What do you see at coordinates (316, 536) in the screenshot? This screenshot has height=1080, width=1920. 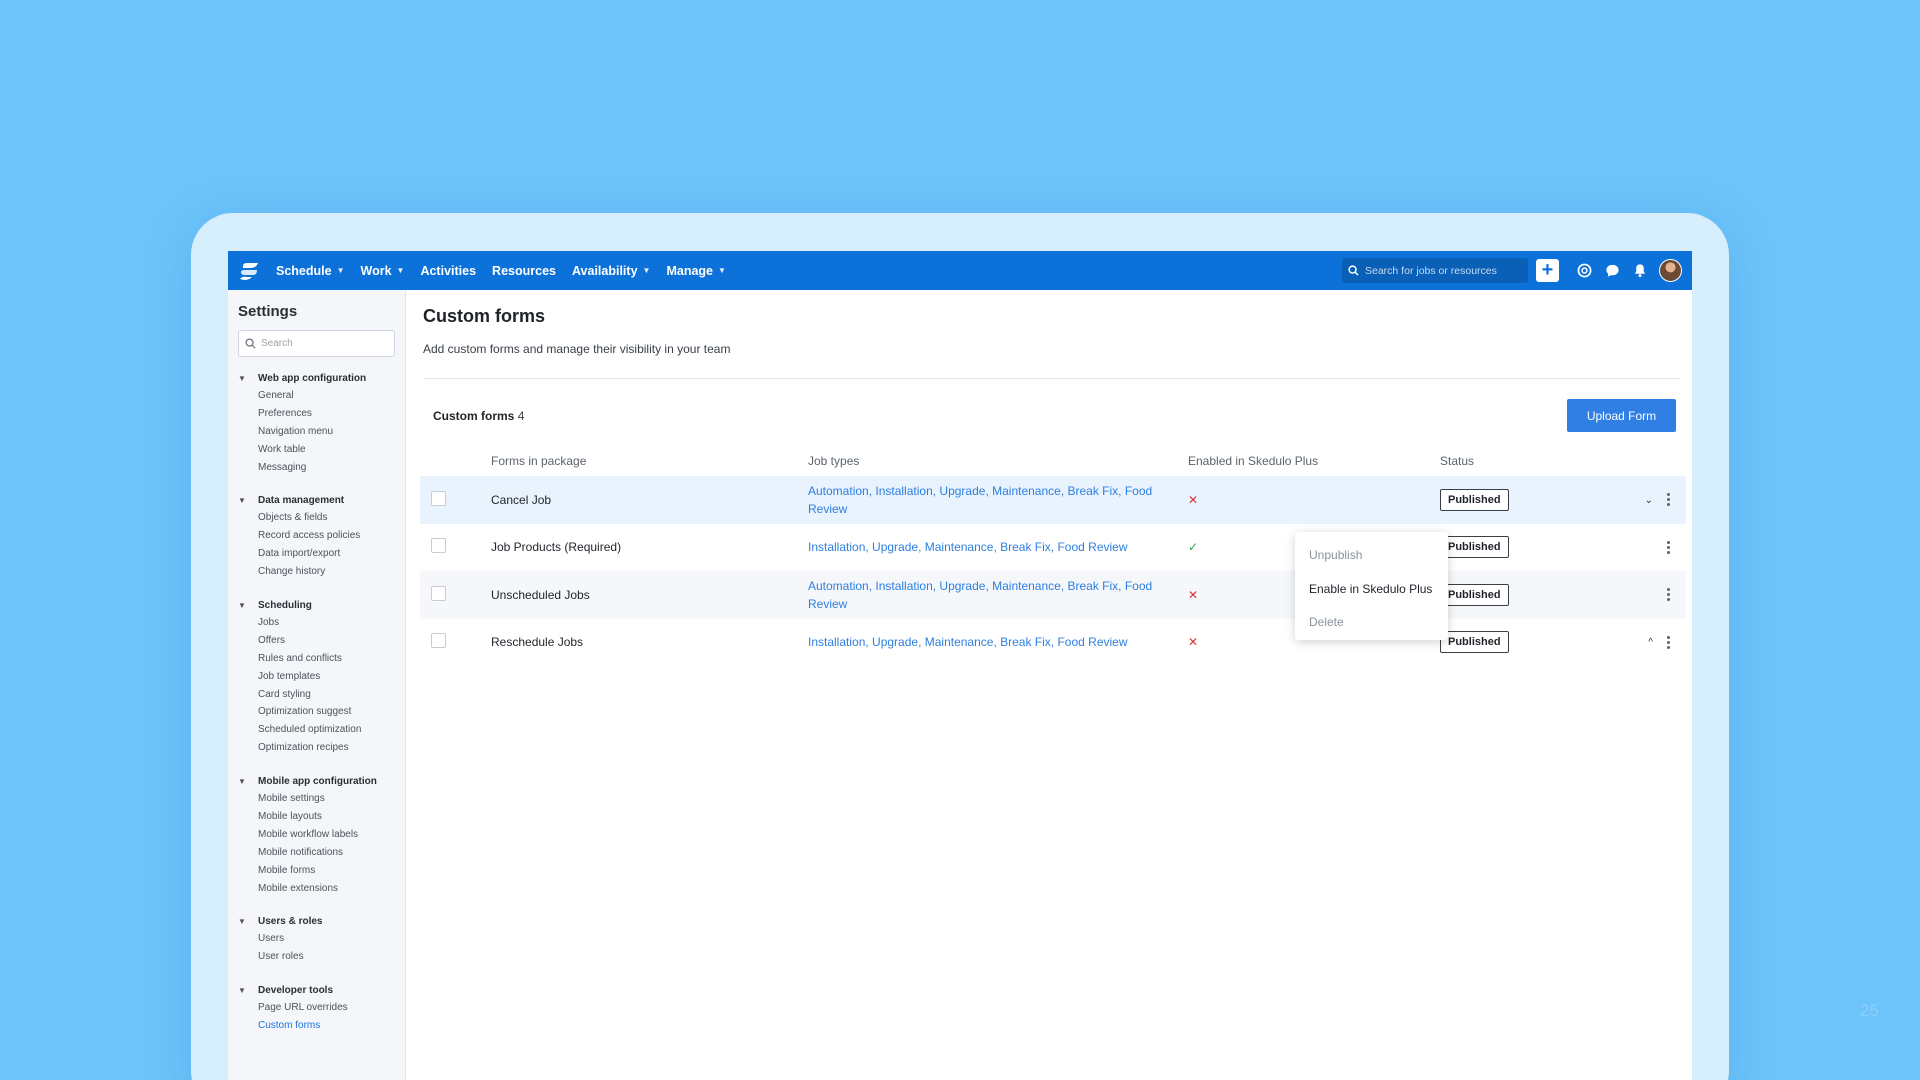 I see `sidebar-item-record-access-policies: Record access policies` at bounding box center [316, 536].